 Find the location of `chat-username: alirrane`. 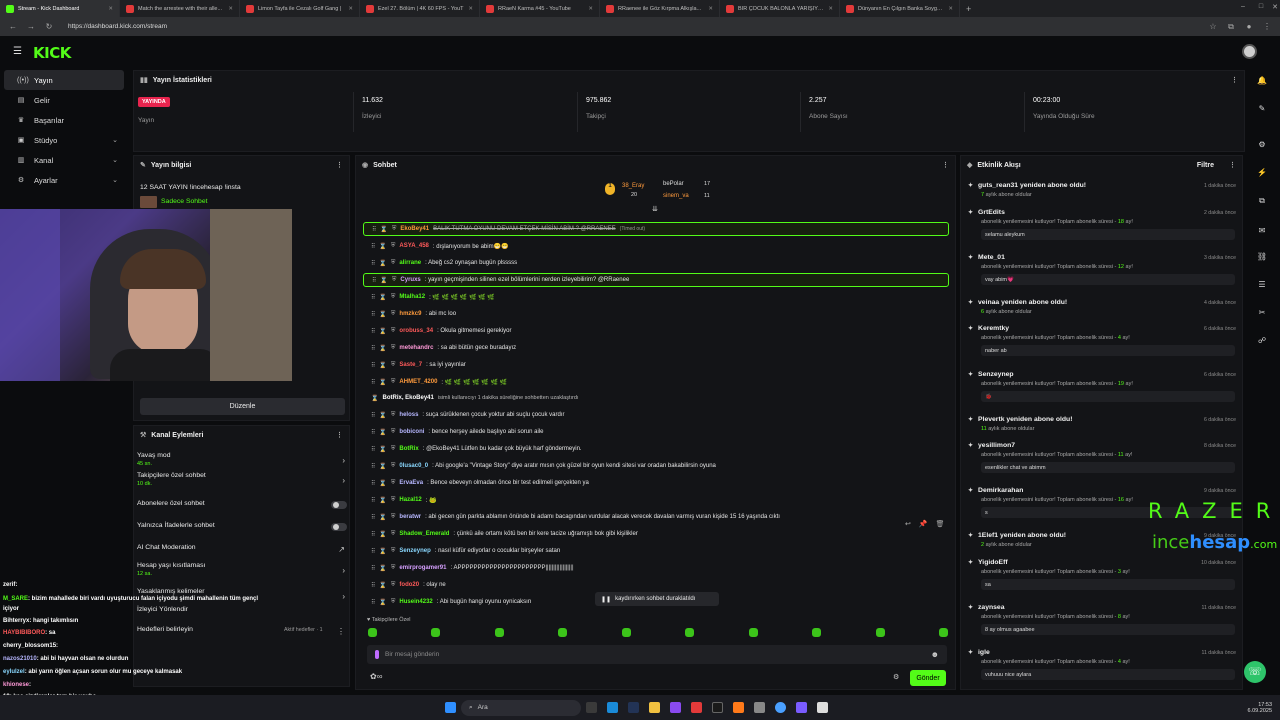

chat-username: alirrane is located at coordinates (410, 263).